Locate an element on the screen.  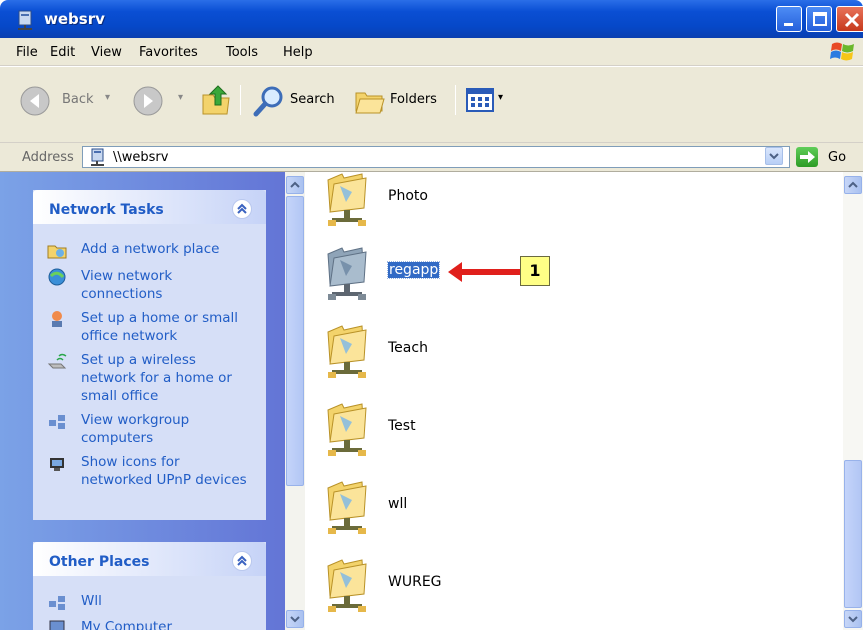
address-dropdown-button is located at coordinates (774, 156).